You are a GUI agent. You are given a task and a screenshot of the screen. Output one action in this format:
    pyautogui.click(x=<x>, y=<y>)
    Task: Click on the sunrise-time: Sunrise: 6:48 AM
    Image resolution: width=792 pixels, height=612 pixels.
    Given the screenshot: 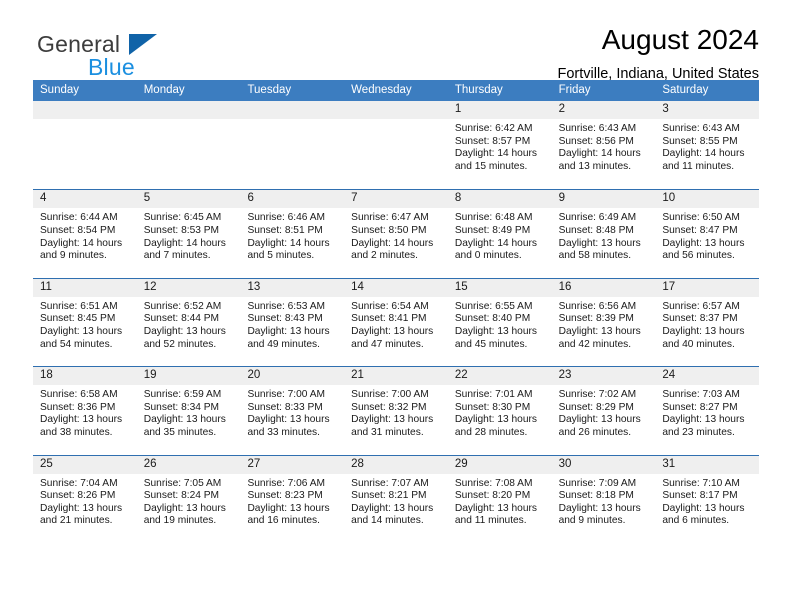 What is the action you would take?
    pyautogui.click(x=493, y=218)
    